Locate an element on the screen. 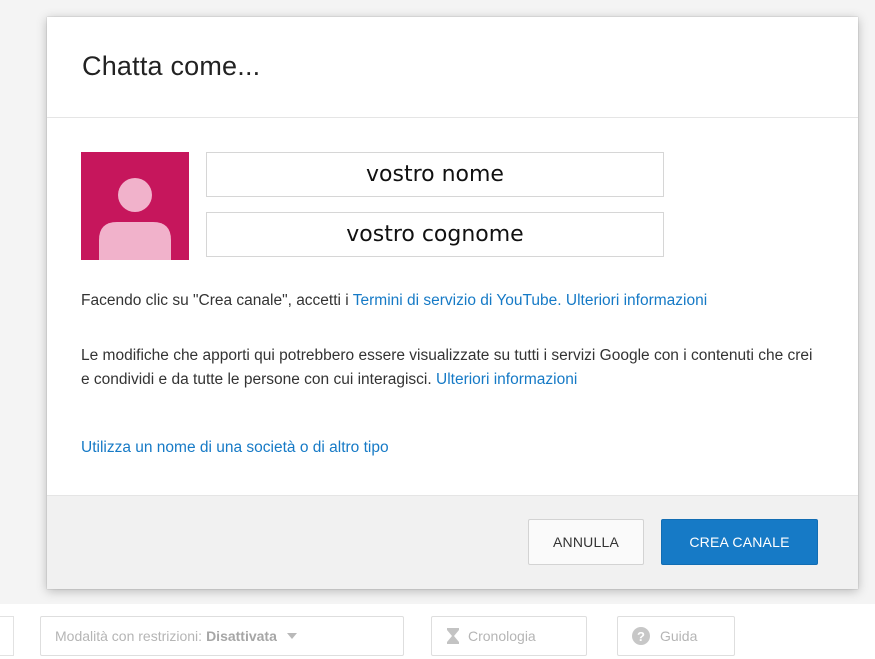  restricted-mode-label: Modalità con restrizioni: is located at coordinates (129, 636).